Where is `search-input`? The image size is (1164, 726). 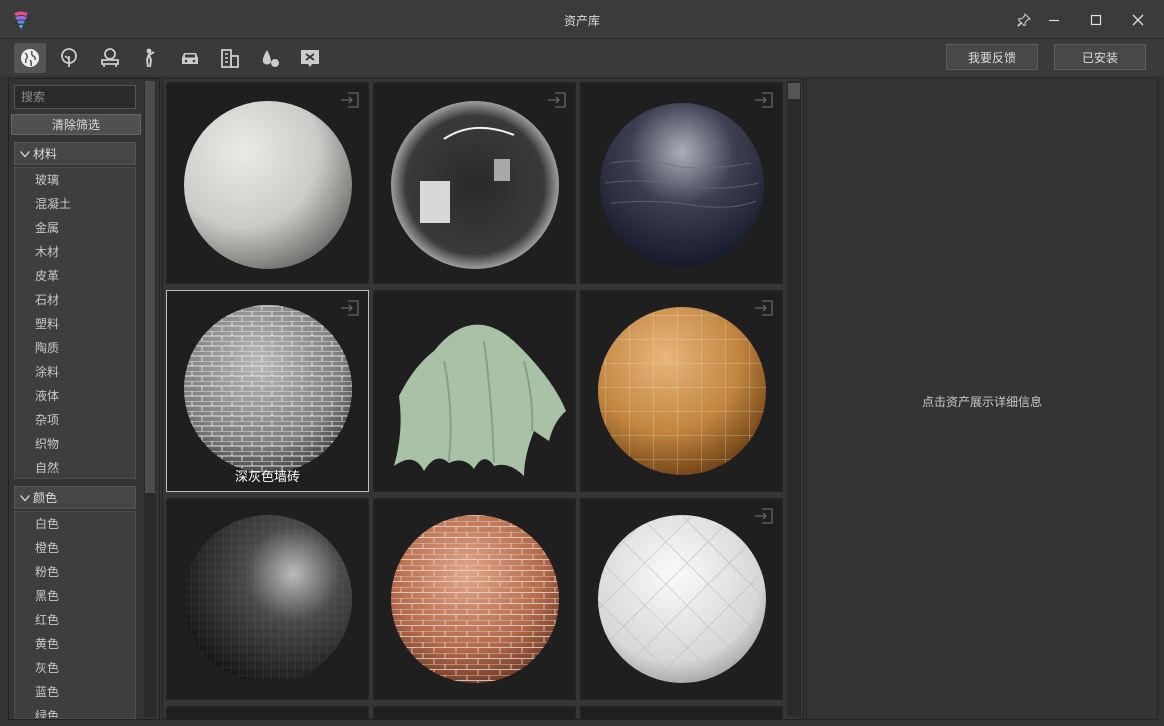 search-input is located at coordinates (75, 97).